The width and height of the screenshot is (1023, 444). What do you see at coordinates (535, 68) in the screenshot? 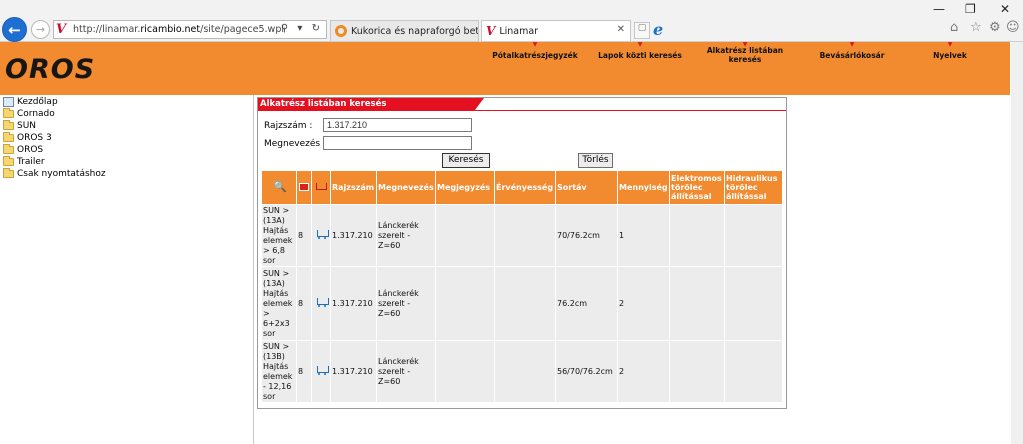
I see `menu-potalkatreszjegyzek: ▼ Pótalkatrészjegyzék` at bounding box center [535, 68].